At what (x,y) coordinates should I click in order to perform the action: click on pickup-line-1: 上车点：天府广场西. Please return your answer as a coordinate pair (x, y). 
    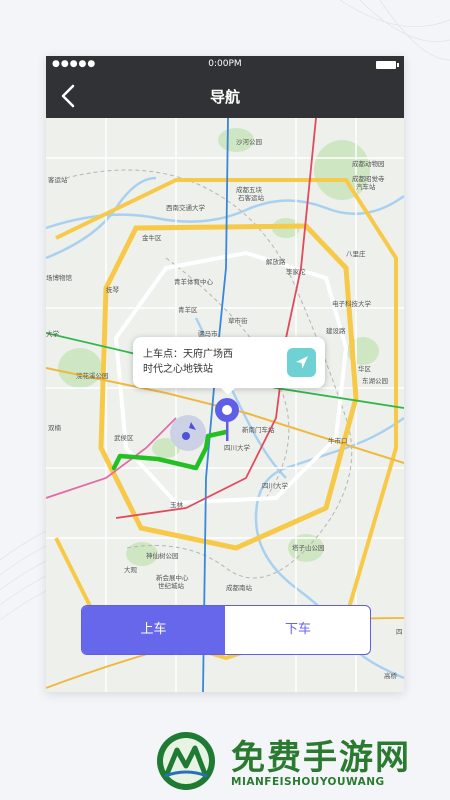
    Looking at the image, I should click on (188, 354).